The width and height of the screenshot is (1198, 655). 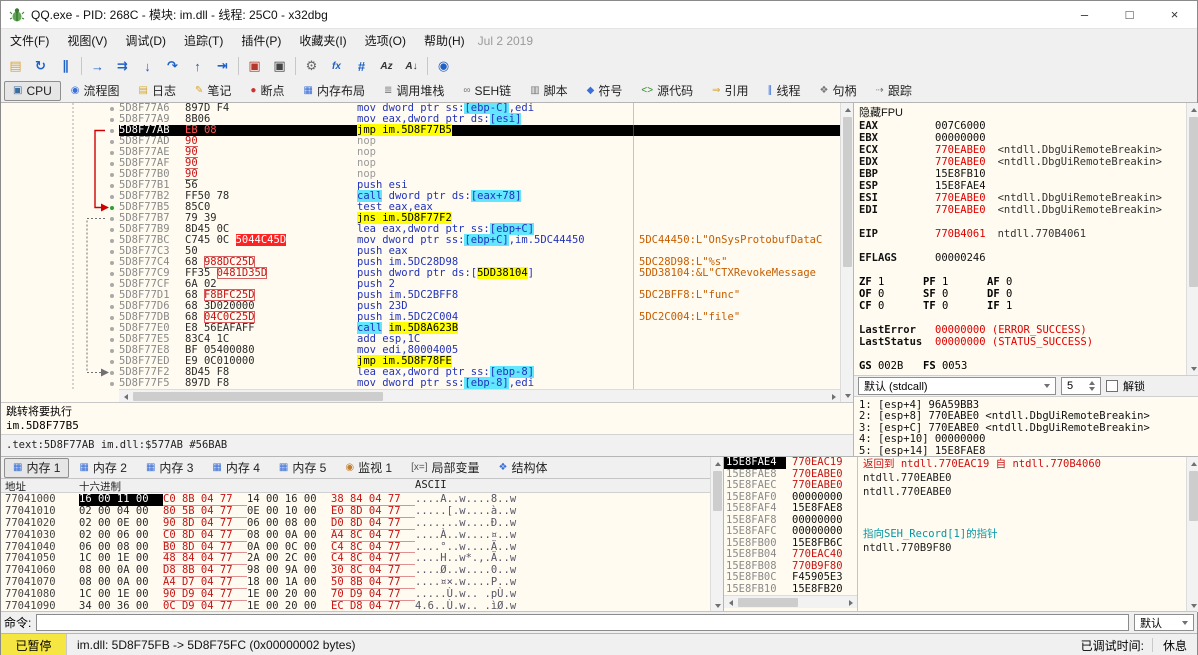 I want to click on run-icon: →, so click(x=97, y=66).